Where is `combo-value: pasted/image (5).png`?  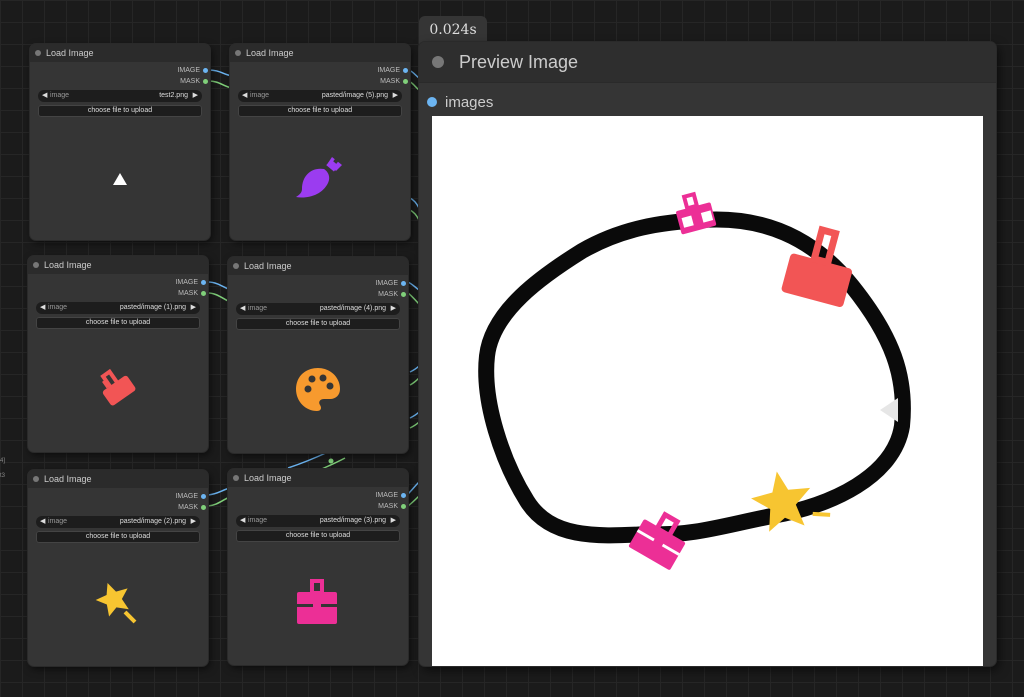
combo-value: pasted/image (5).png is located at coordinates (354, 95).